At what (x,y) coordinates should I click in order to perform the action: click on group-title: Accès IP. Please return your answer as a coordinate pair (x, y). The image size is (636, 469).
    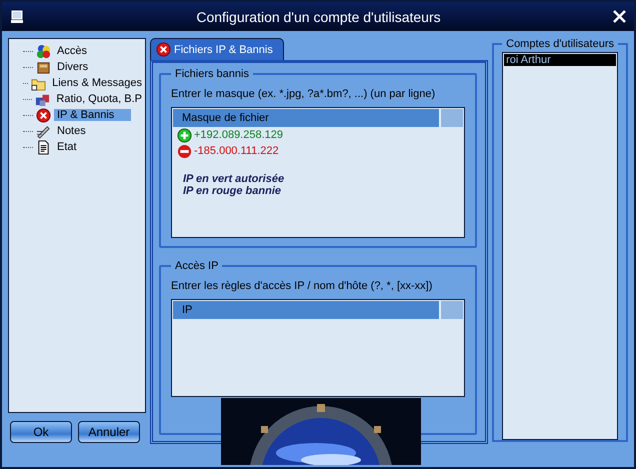
    Looking at the image, I should click on (197, 266).